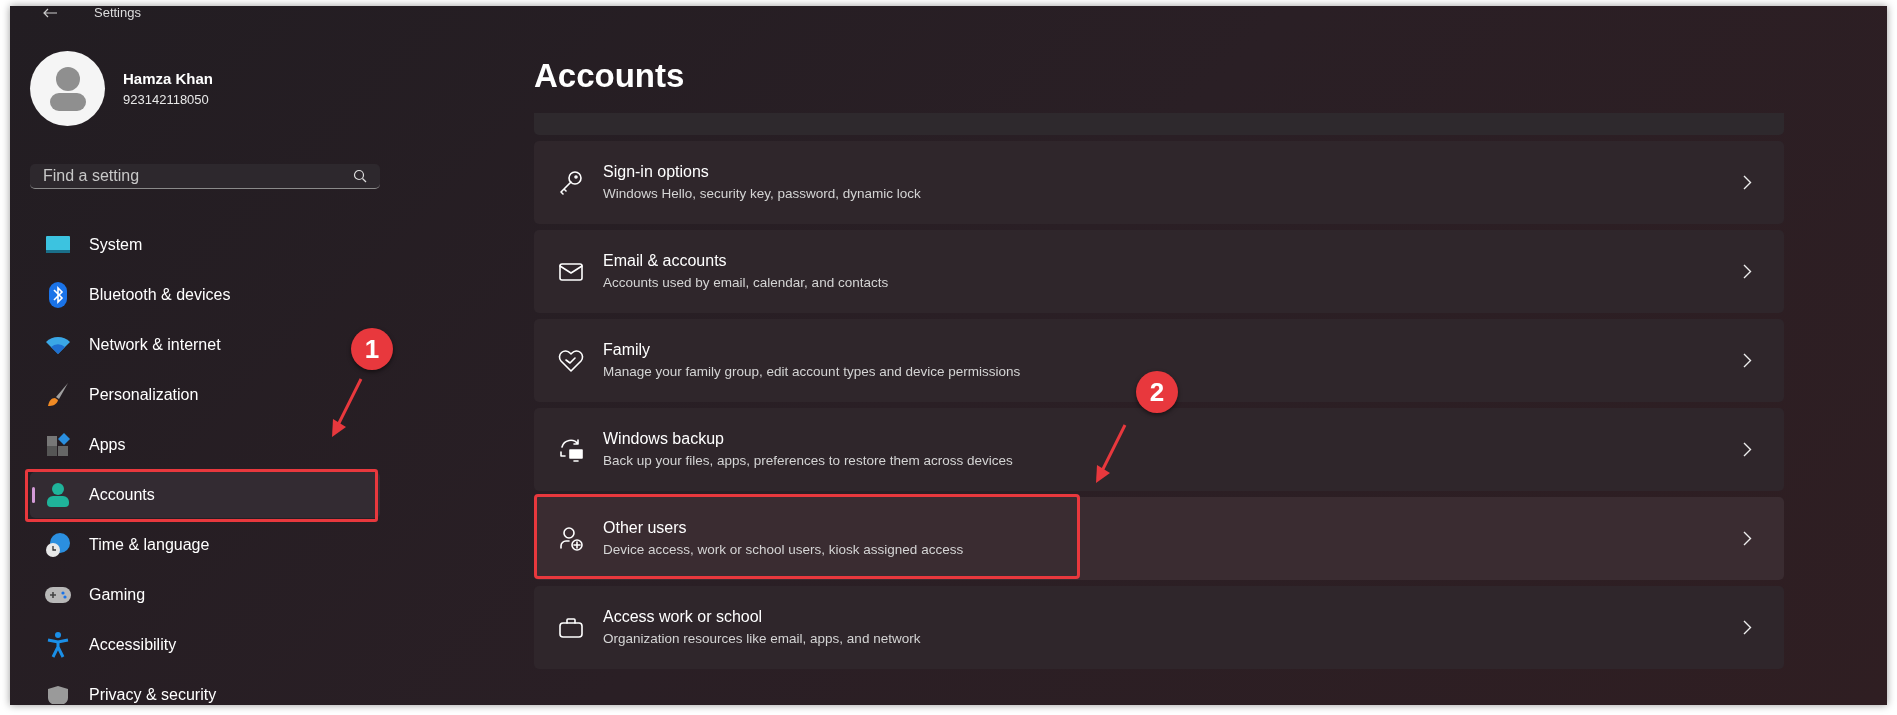  Describe the element at coordinates (131, 345) in the screenshot. I see `nav-item: Network & internet` at that location.